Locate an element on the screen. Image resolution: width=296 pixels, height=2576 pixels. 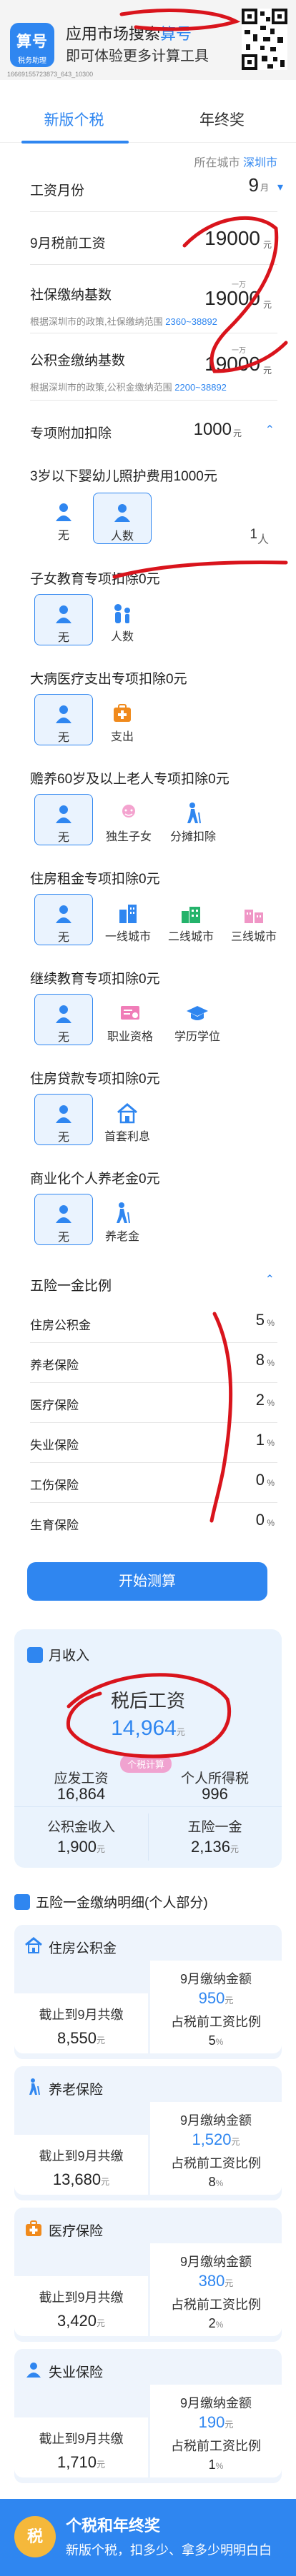
special-deduct-value: 1000 is located at coordinates (212, 430).